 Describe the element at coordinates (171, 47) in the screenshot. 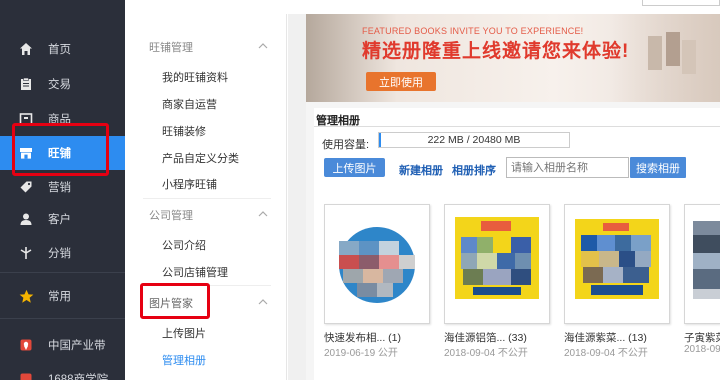

I see `subnav-group-store-title: 旺铺管理` at that location.